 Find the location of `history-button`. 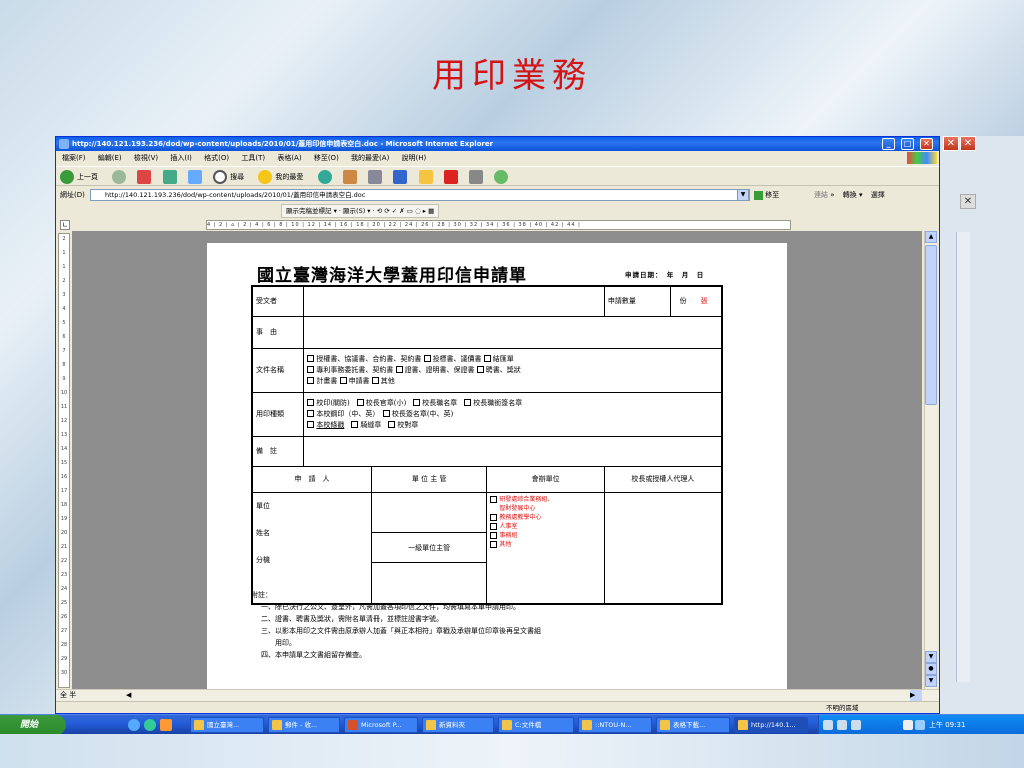

history-button is located at coordinates (326, 177).